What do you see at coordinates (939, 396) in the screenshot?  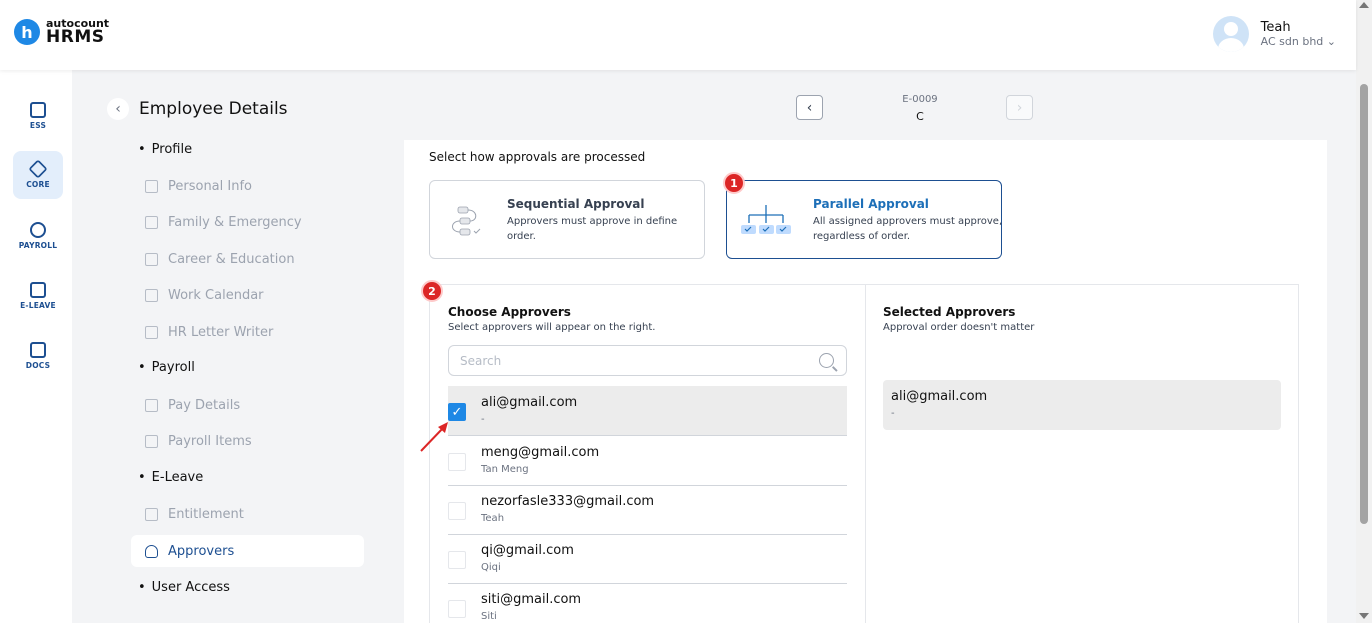 I see `selected-approver-email: ali@gmail.com` at bounding box center [939, 396].